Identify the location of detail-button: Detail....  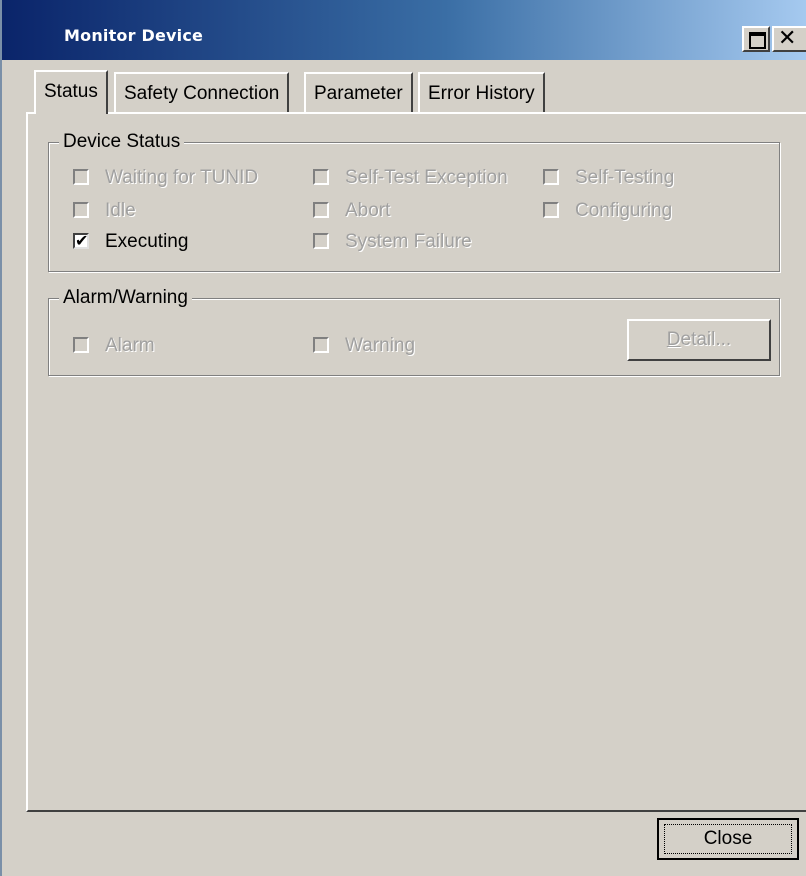
(699, 340).